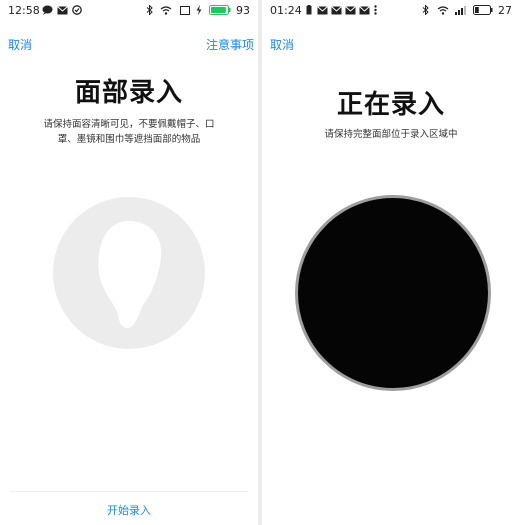 This screenshot has width=520, height=525. What do you see at coordinates (184, 11) in the screenshot?
I see `screen-icon` at bounding box center [184, 11].